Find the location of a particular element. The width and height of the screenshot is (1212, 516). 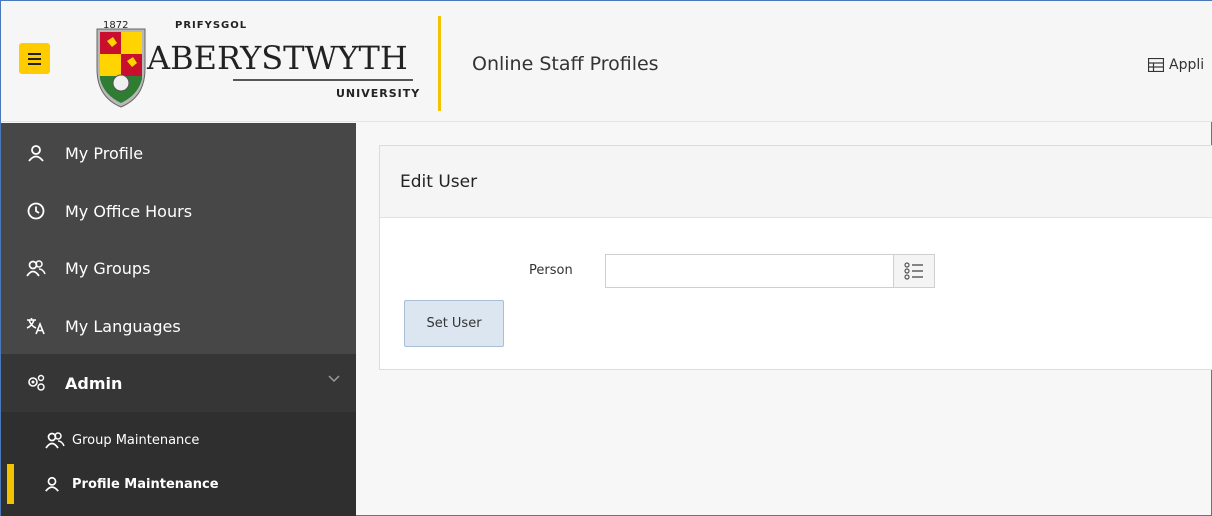

applications-link-label: Appli is located at coordinates (1187, 65).